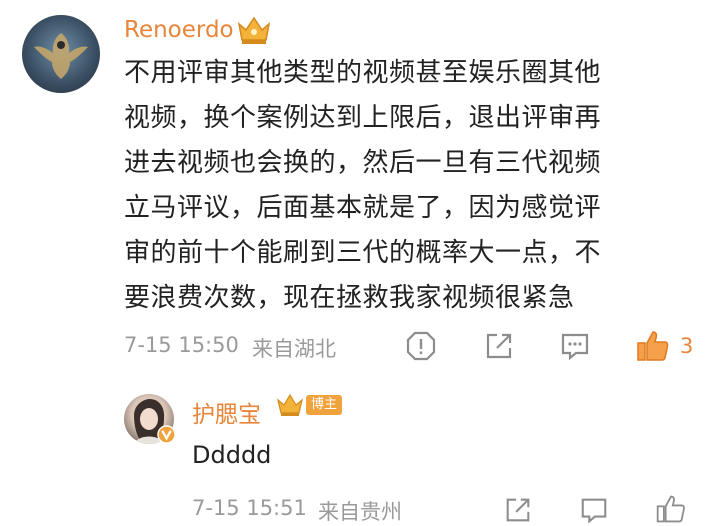  I want to click on share-button, so click(499, 346).